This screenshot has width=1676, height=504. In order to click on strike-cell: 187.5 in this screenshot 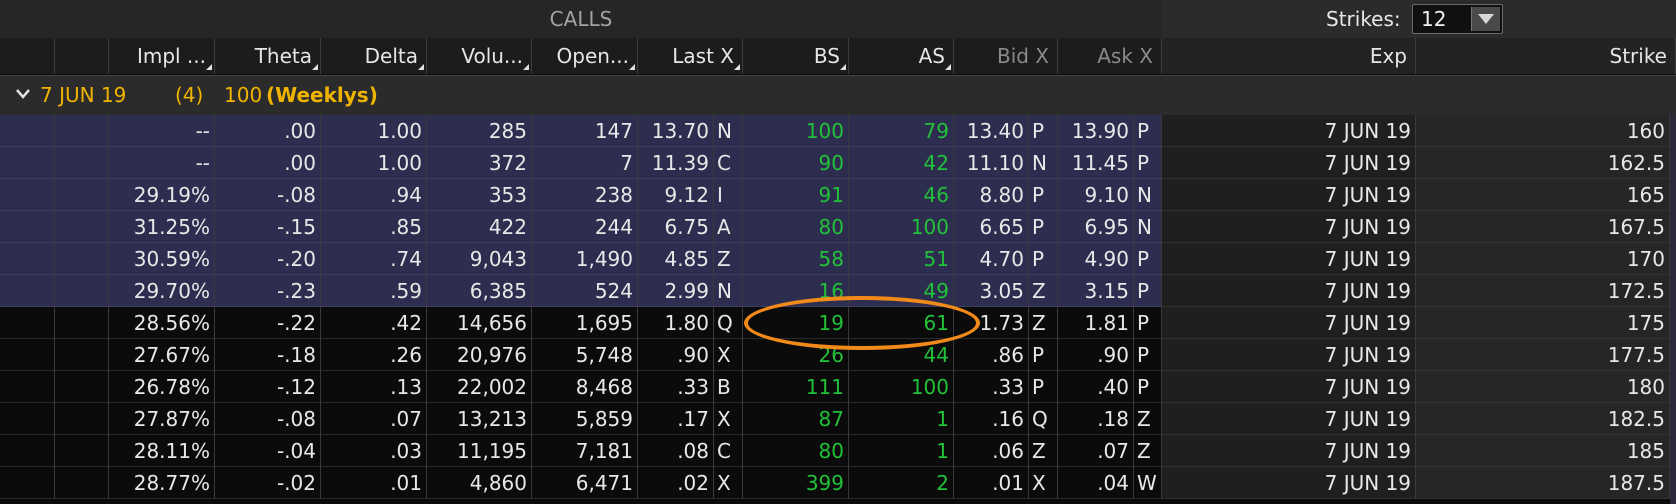, I will do `click(1543, 483)`.